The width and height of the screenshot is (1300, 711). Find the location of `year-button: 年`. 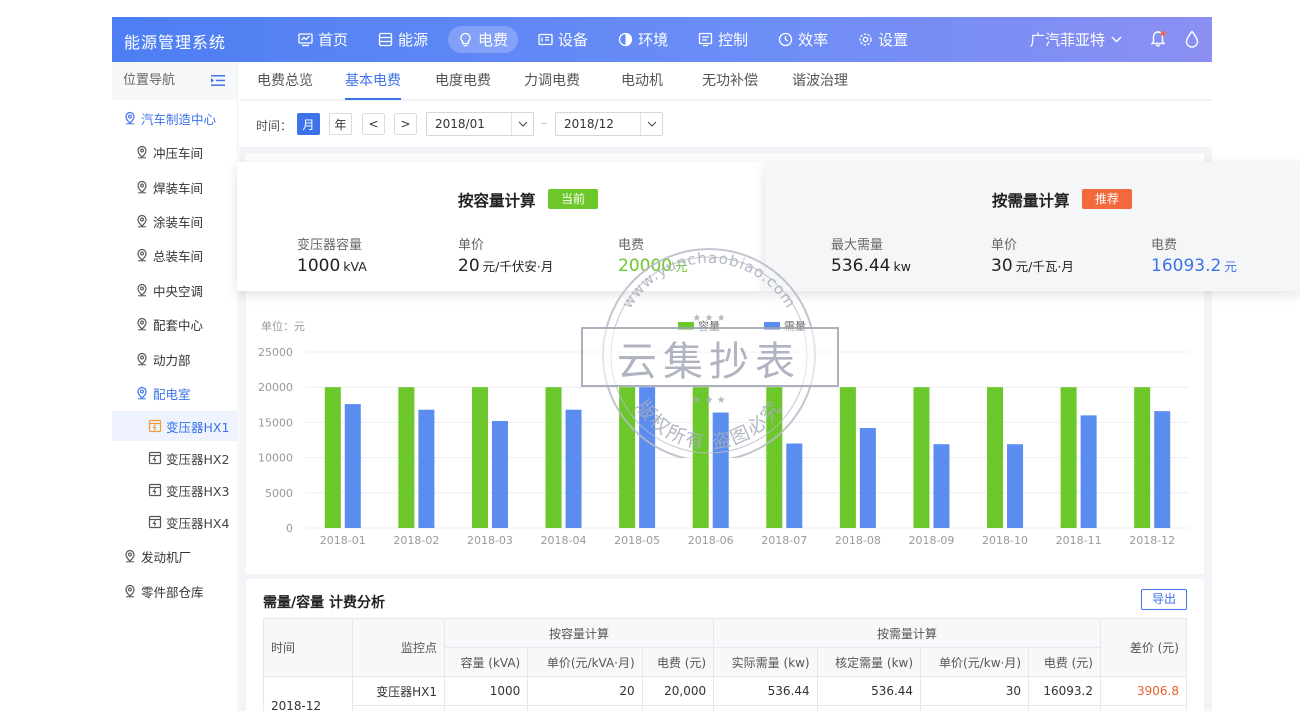

year-button: 年 is located at coordinates (340, 124).